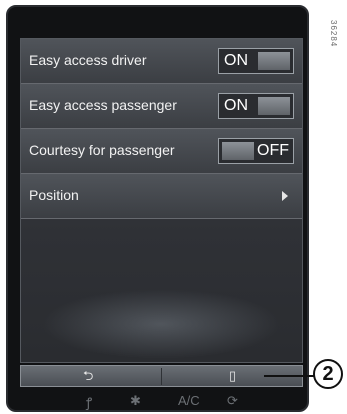 Image resolution: width=347 pixels, height=414 pixels. What do you see at coordinates (103, 105) in the screenshot?
I see `row-label: Easy access passenger` at bounding box center [103, 105].